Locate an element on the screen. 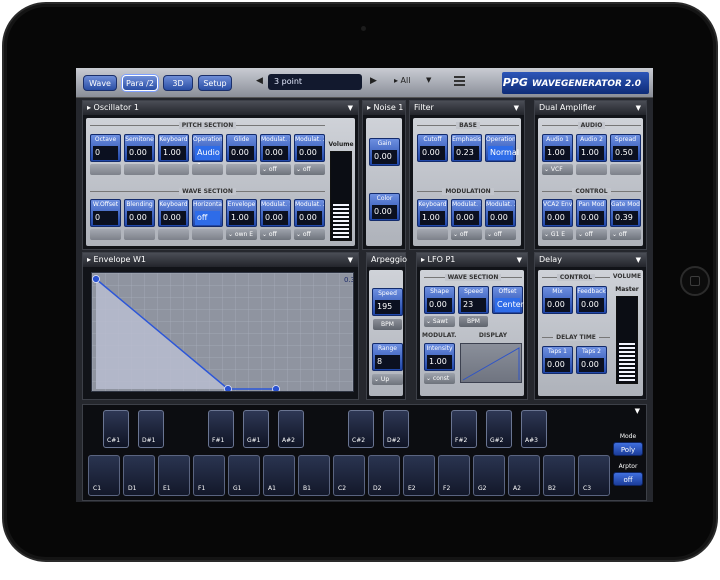  tab-setup: Setup is located at coordinates (215, 83).